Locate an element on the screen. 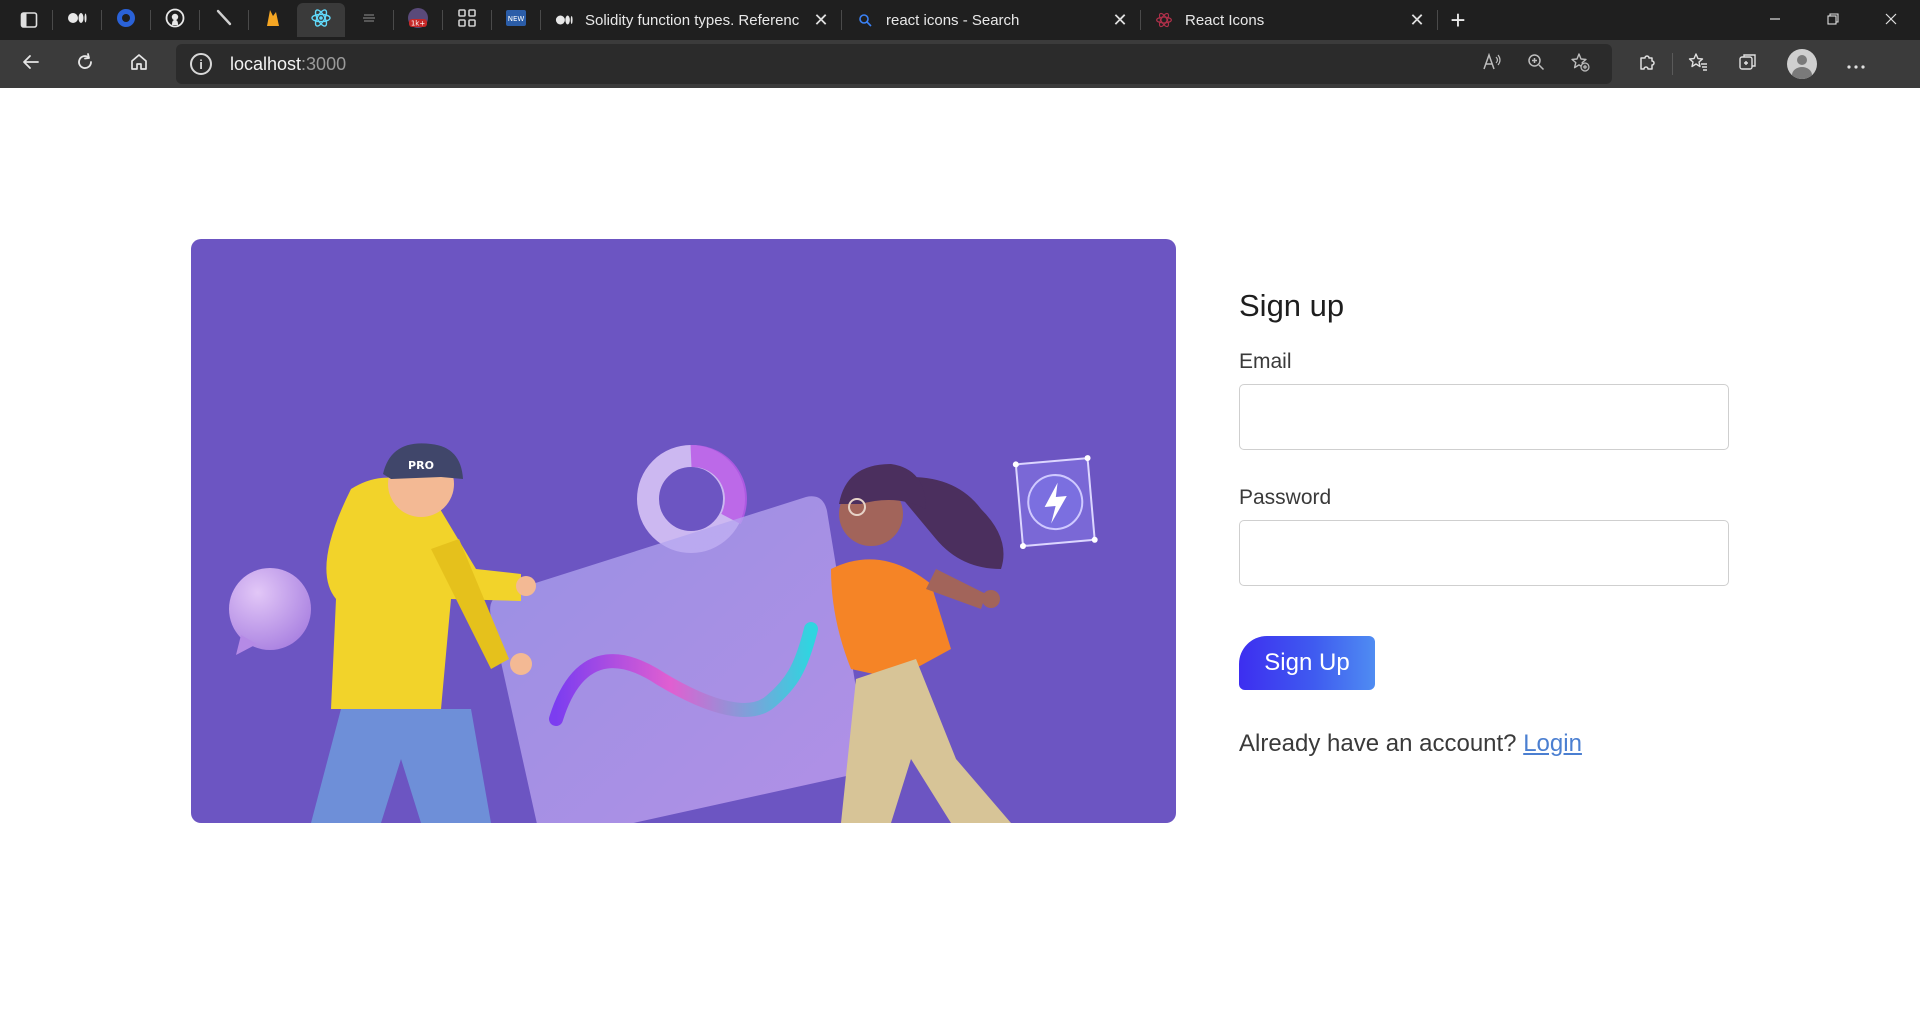 The width and height of the screenshot is (1920, 1030). login-prompt-row: Already have an account? Login is located at coordinates (1484, 744).